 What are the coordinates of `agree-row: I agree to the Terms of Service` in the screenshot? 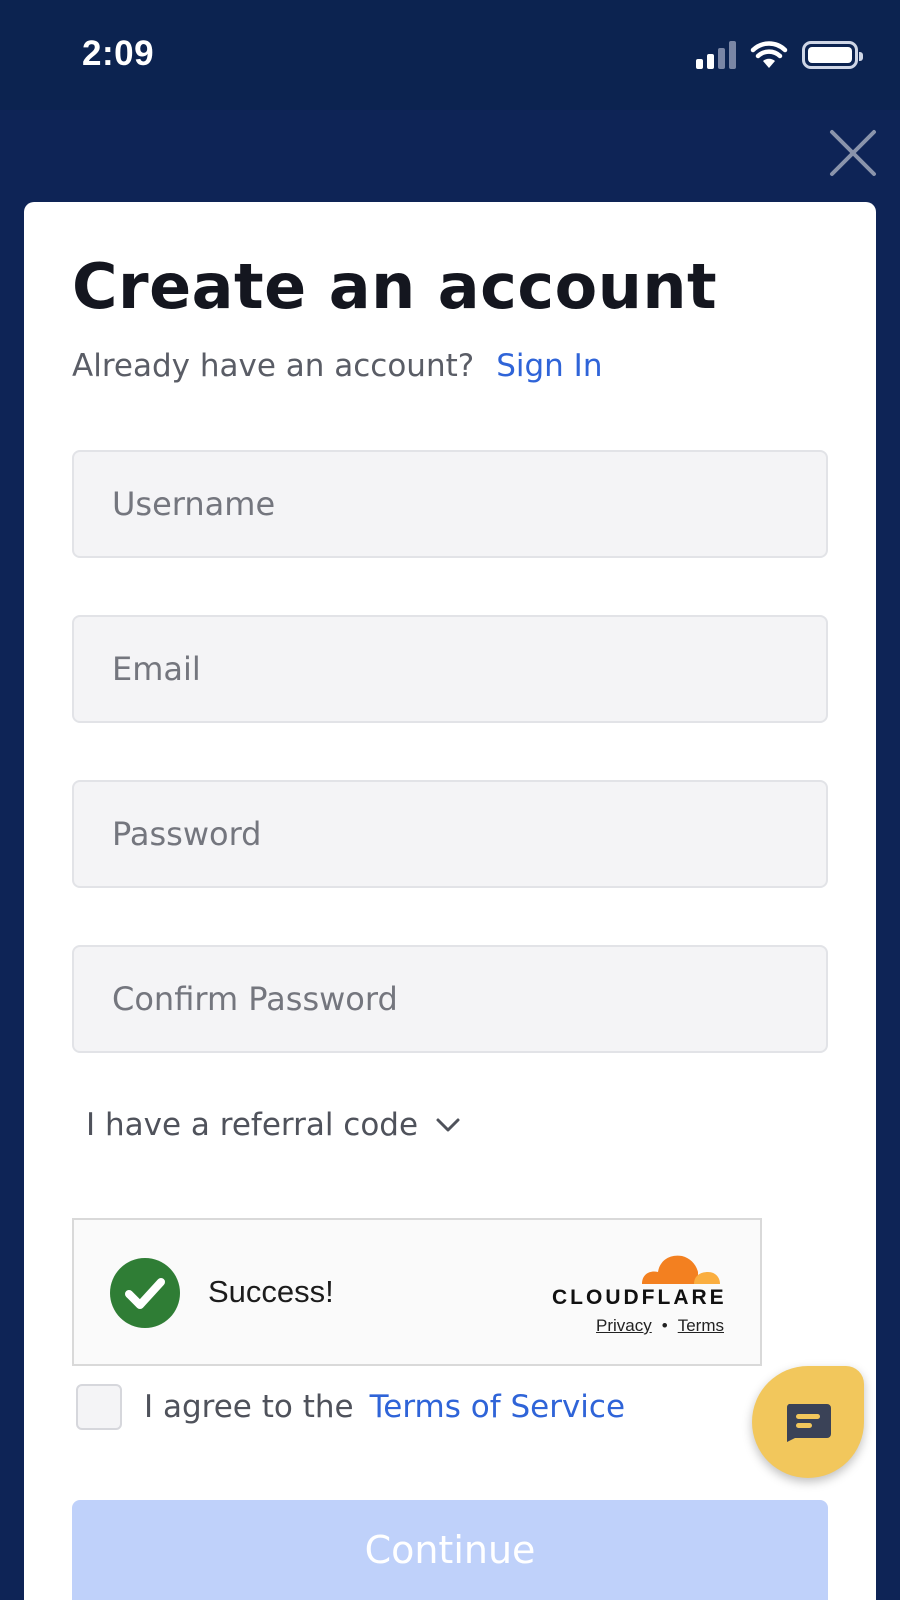 It's located at (350, 1407).